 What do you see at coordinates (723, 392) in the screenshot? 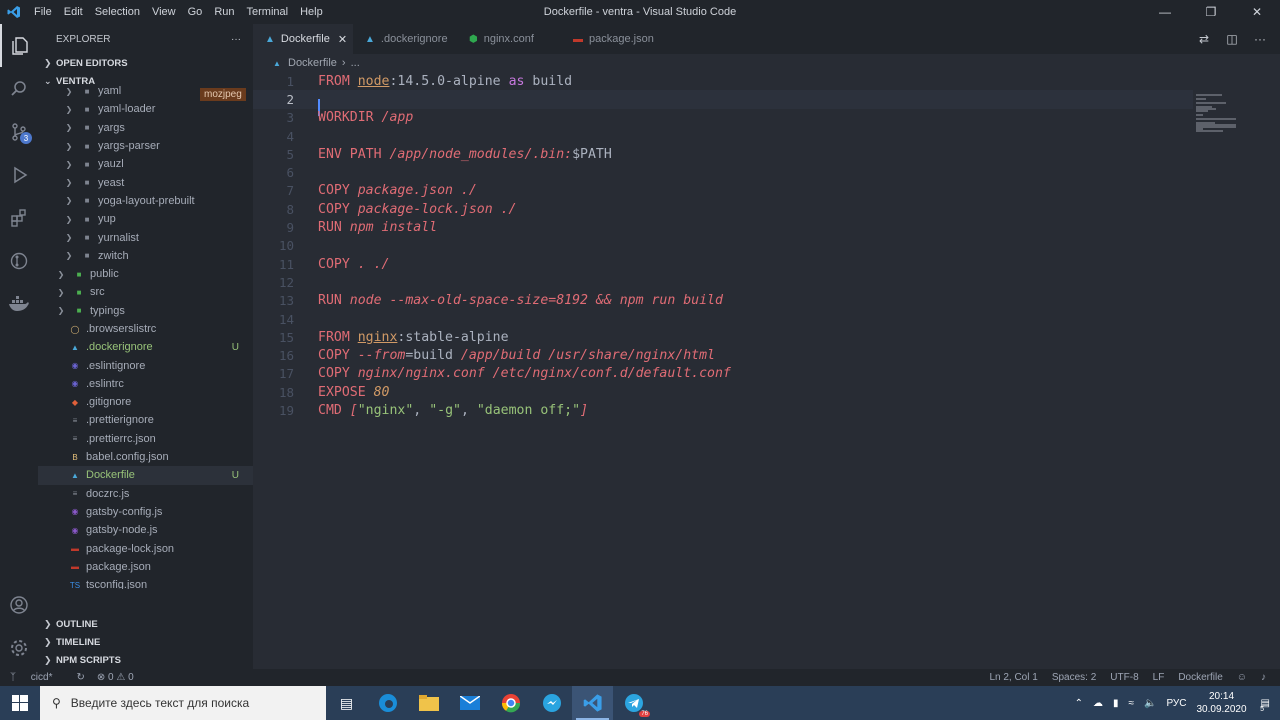
I see `code-line: 18 EXPOSE 80` at bounding box center [723, 392].